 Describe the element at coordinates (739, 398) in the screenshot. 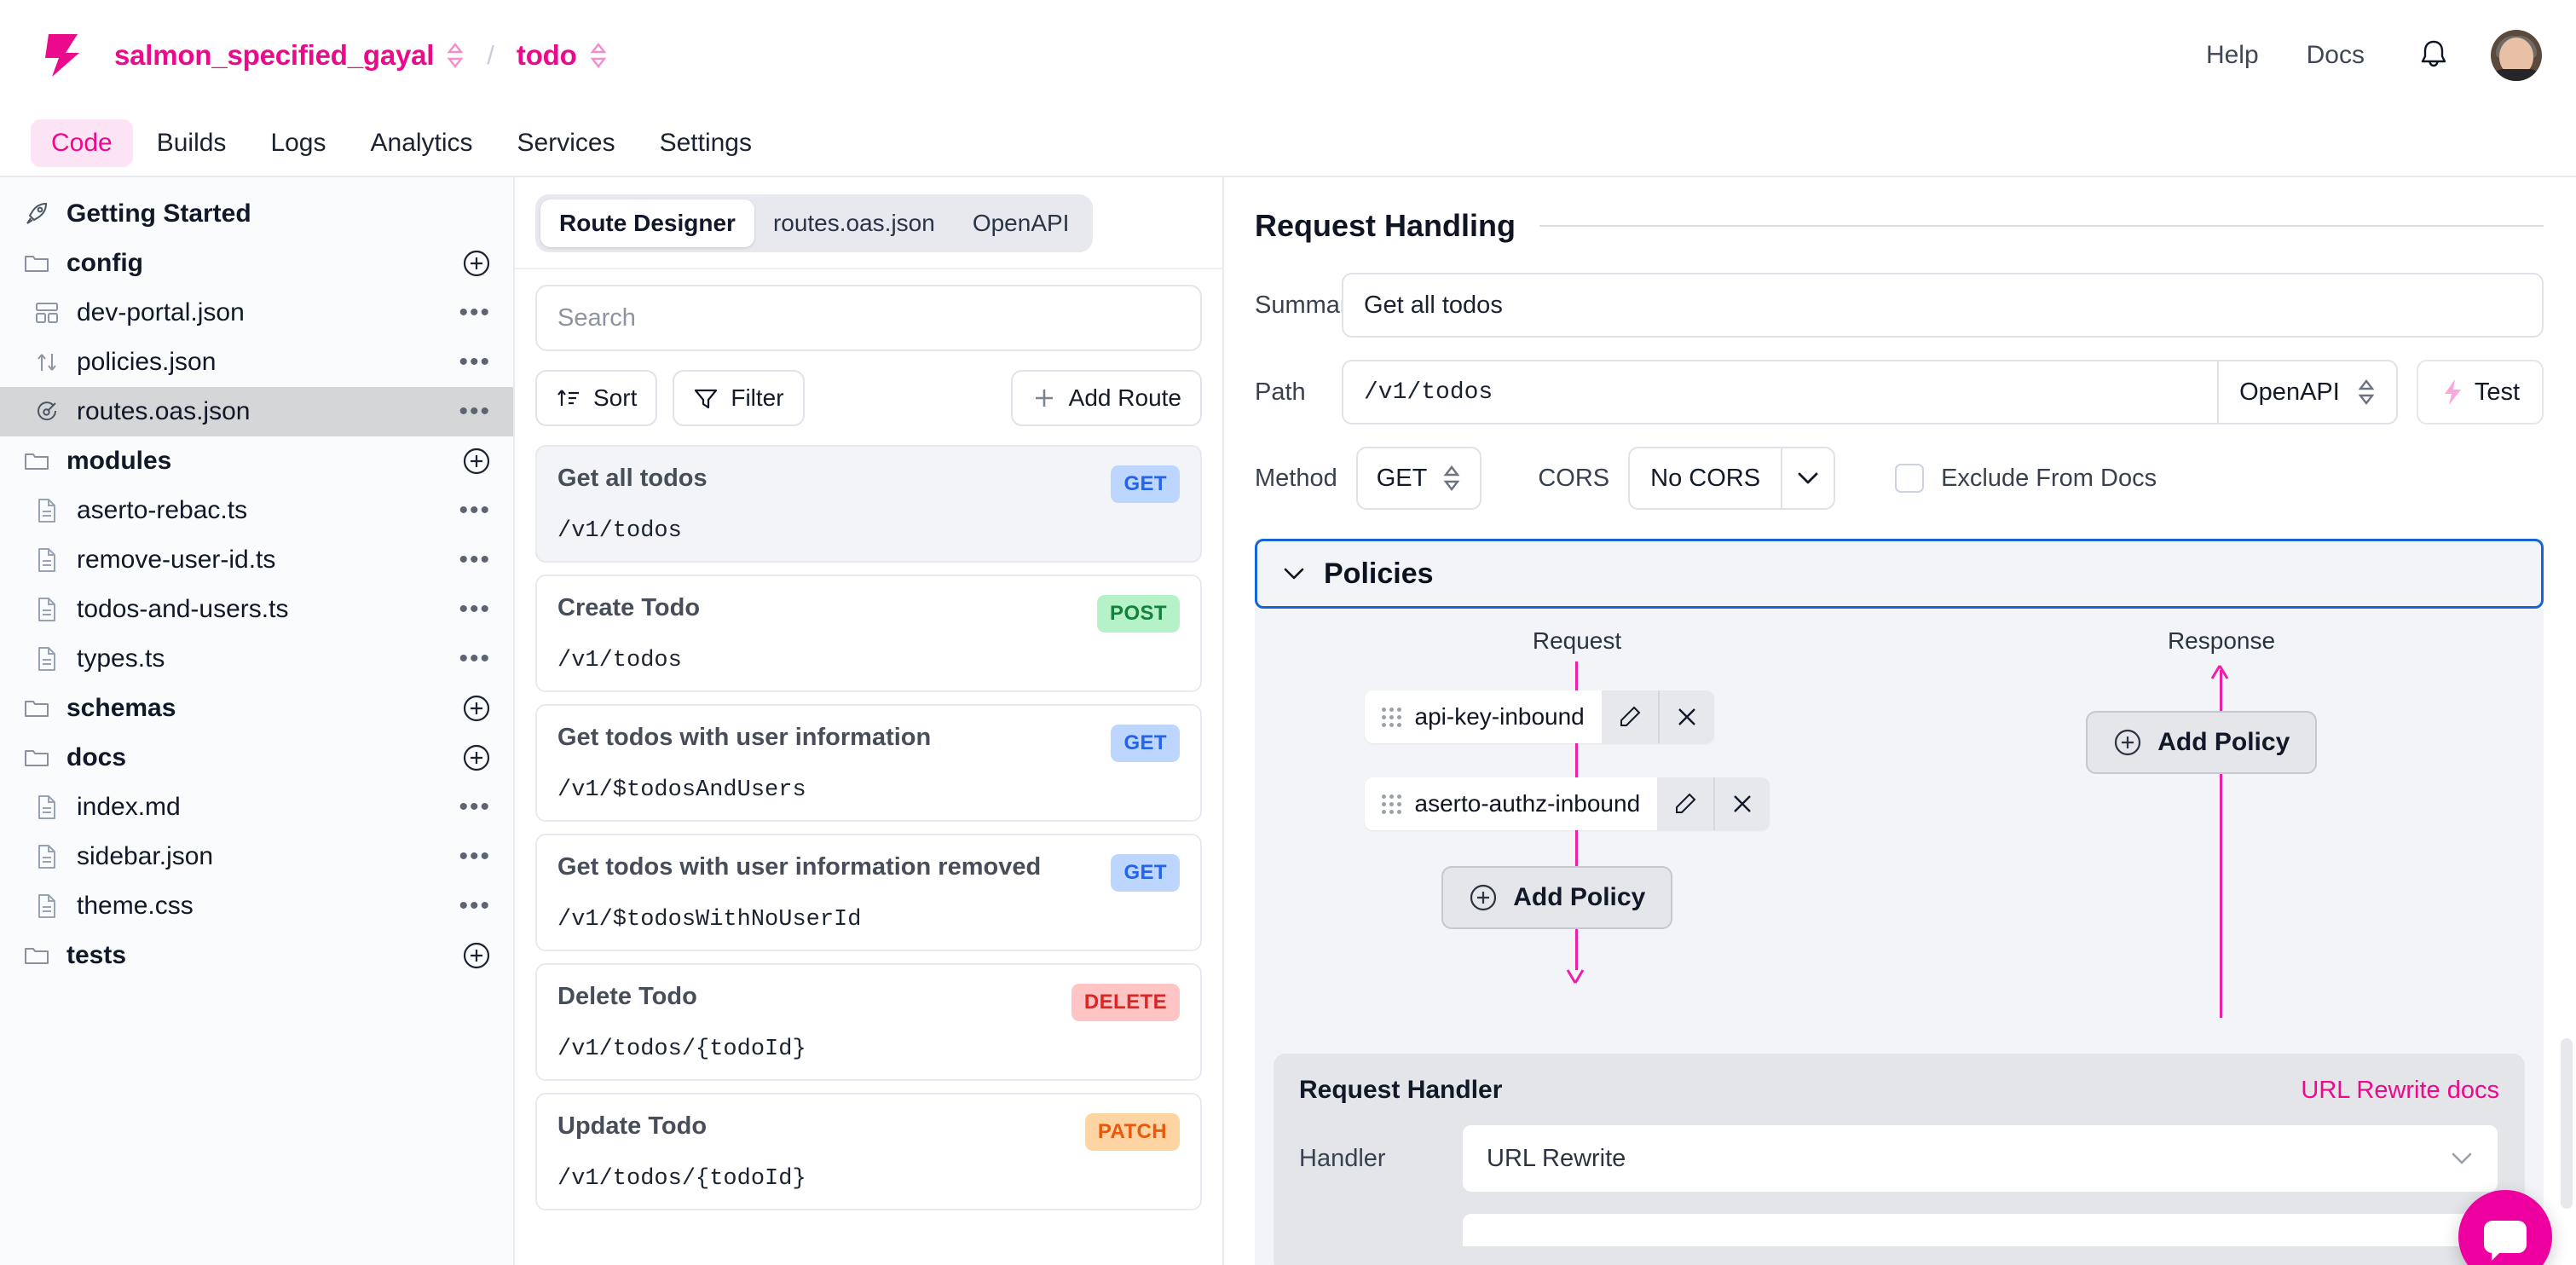

I see `filter-button: Filter` at that location.